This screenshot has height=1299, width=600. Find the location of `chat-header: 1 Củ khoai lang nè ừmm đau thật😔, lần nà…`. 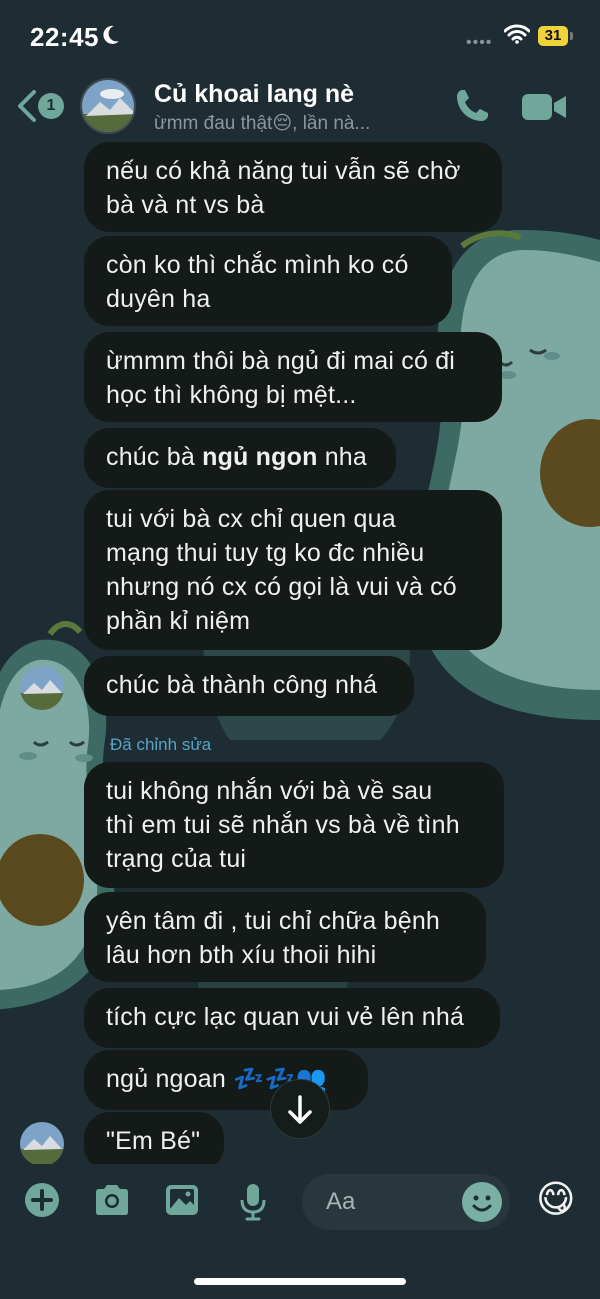

chat-header: 1 Củ khoai lang nè ừmm đau thật😔, lần nà… is located at coordinates (300, 107).